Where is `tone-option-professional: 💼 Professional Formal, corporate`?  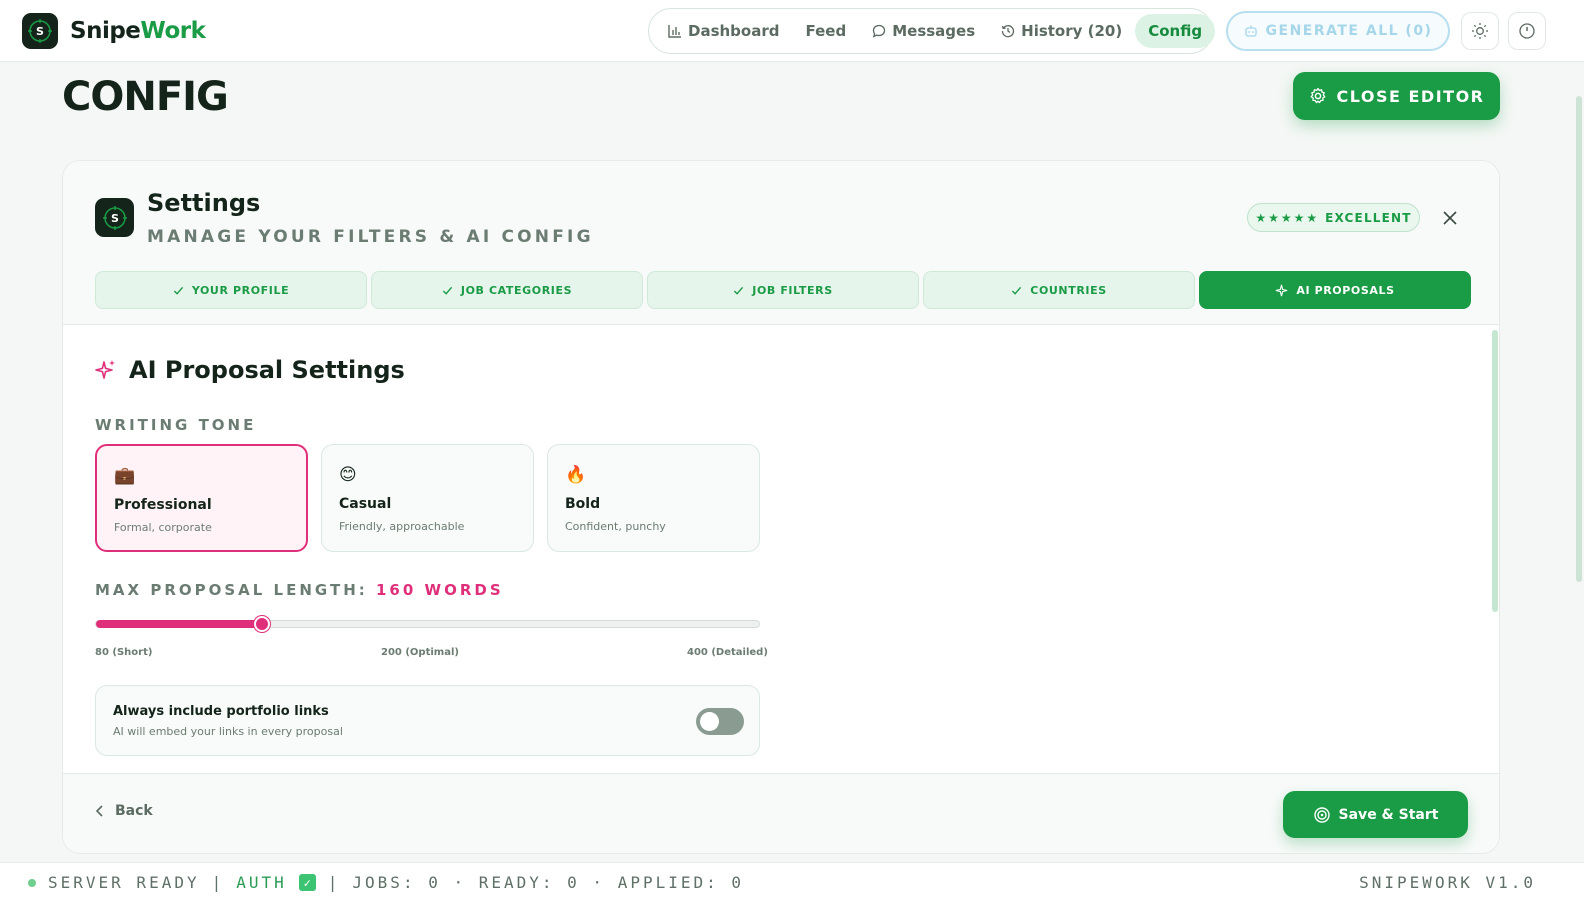
tone-option-professional: 💼 Professional Formal, corporate is located at coordinates (201, 498).